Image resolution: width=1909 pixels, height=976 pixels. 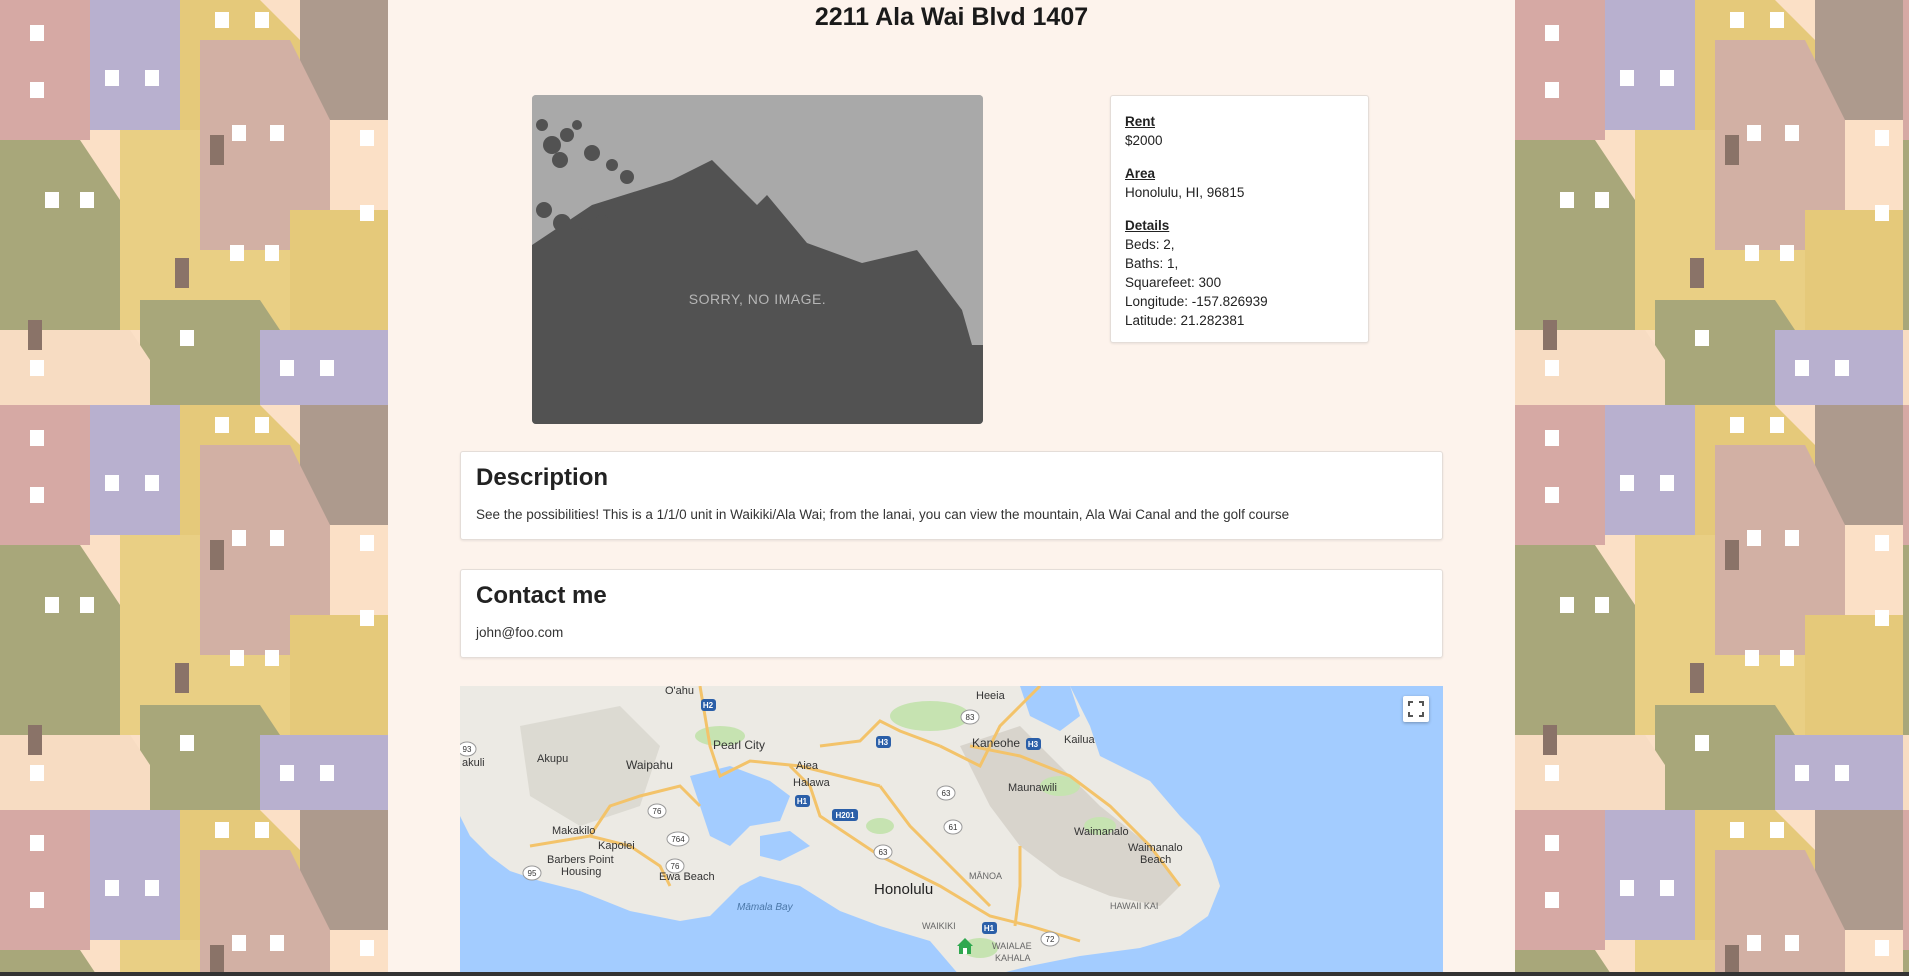 I want to click on rent-label: Rent, so click(x=1140, y=121).